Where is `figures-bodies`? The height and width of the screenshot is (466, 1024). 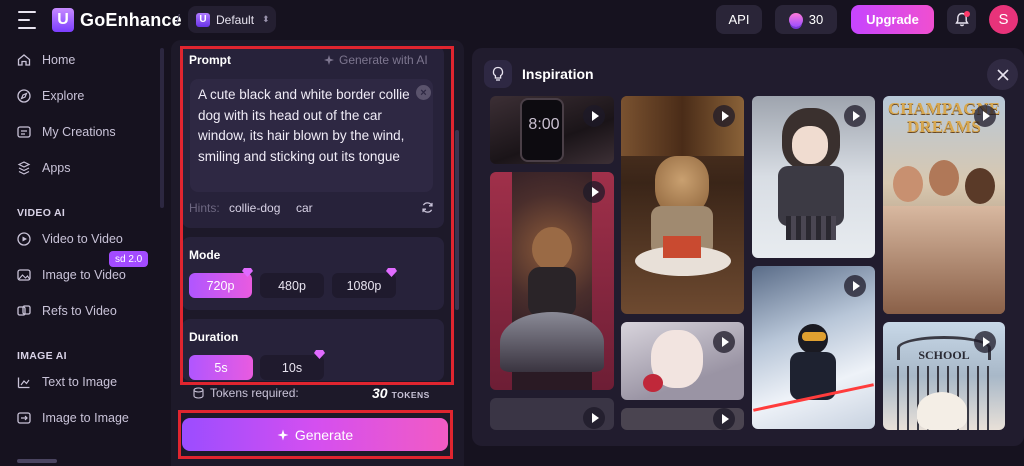
figures-bodies is located at coordinates (944, 260).